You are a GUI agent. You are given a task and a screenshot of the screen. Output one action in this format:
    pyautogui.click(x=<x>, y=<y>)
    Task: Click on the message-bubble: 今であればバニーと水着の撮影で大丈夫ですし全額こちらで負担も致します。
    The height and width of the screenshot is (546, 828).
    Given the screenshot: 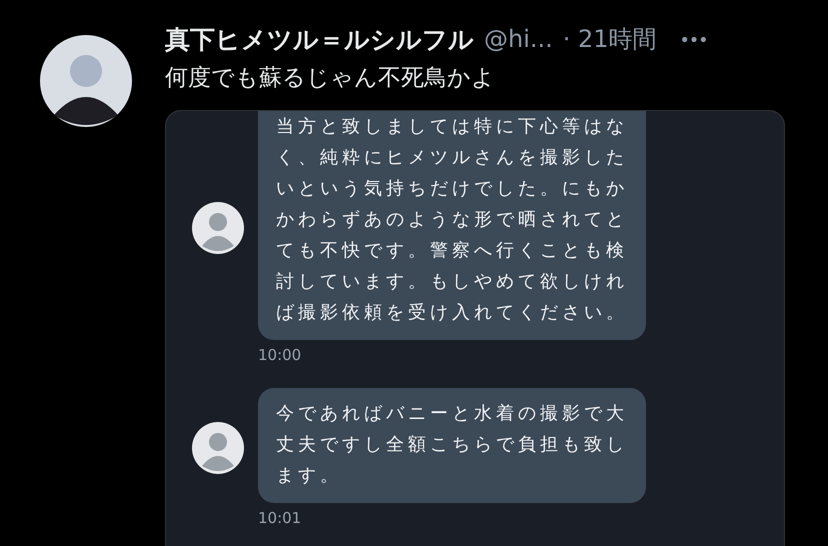 What is the action you would take?
    pyautogui.click(x=452, y=445)
    